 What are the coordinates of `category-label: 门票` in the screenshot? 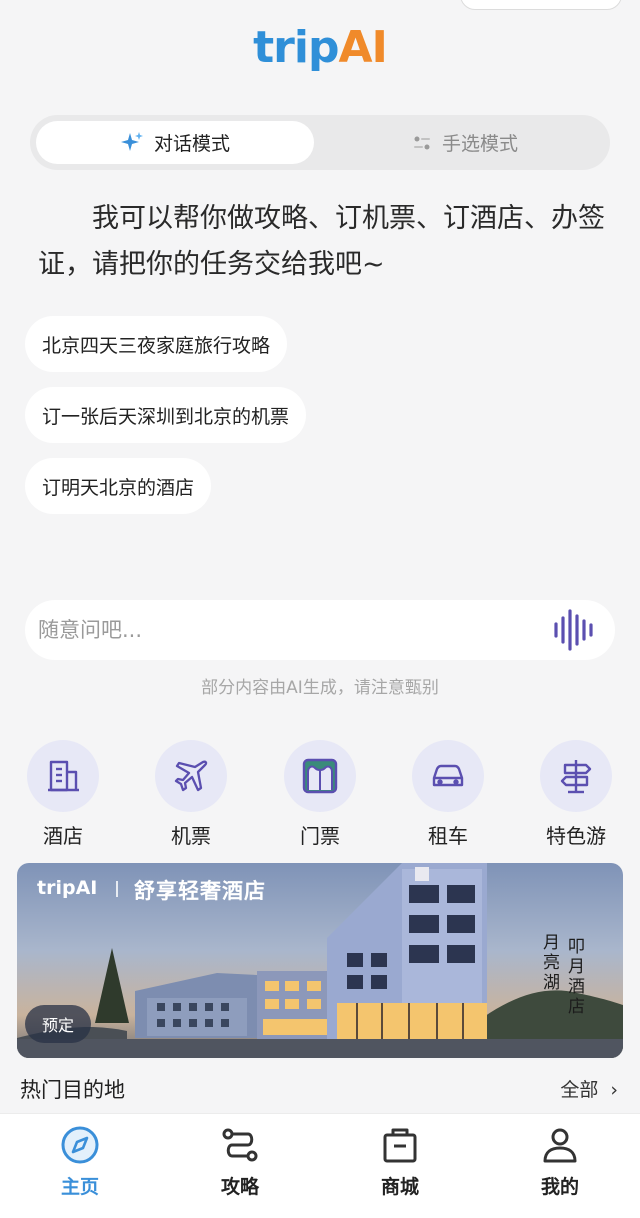 It's located at (320, 836).